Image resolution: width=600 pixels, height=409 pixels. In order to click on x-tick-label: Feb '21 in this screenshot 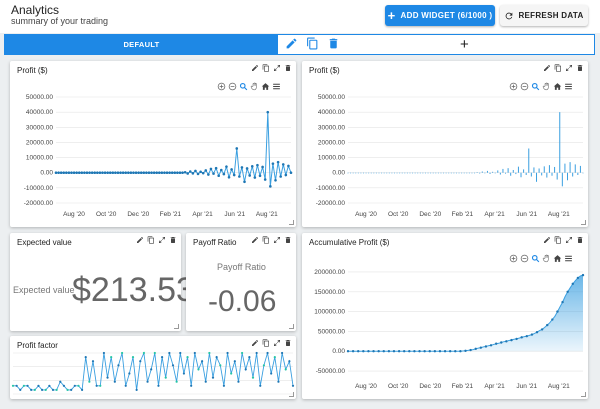, I will do `click(463, 214)`.